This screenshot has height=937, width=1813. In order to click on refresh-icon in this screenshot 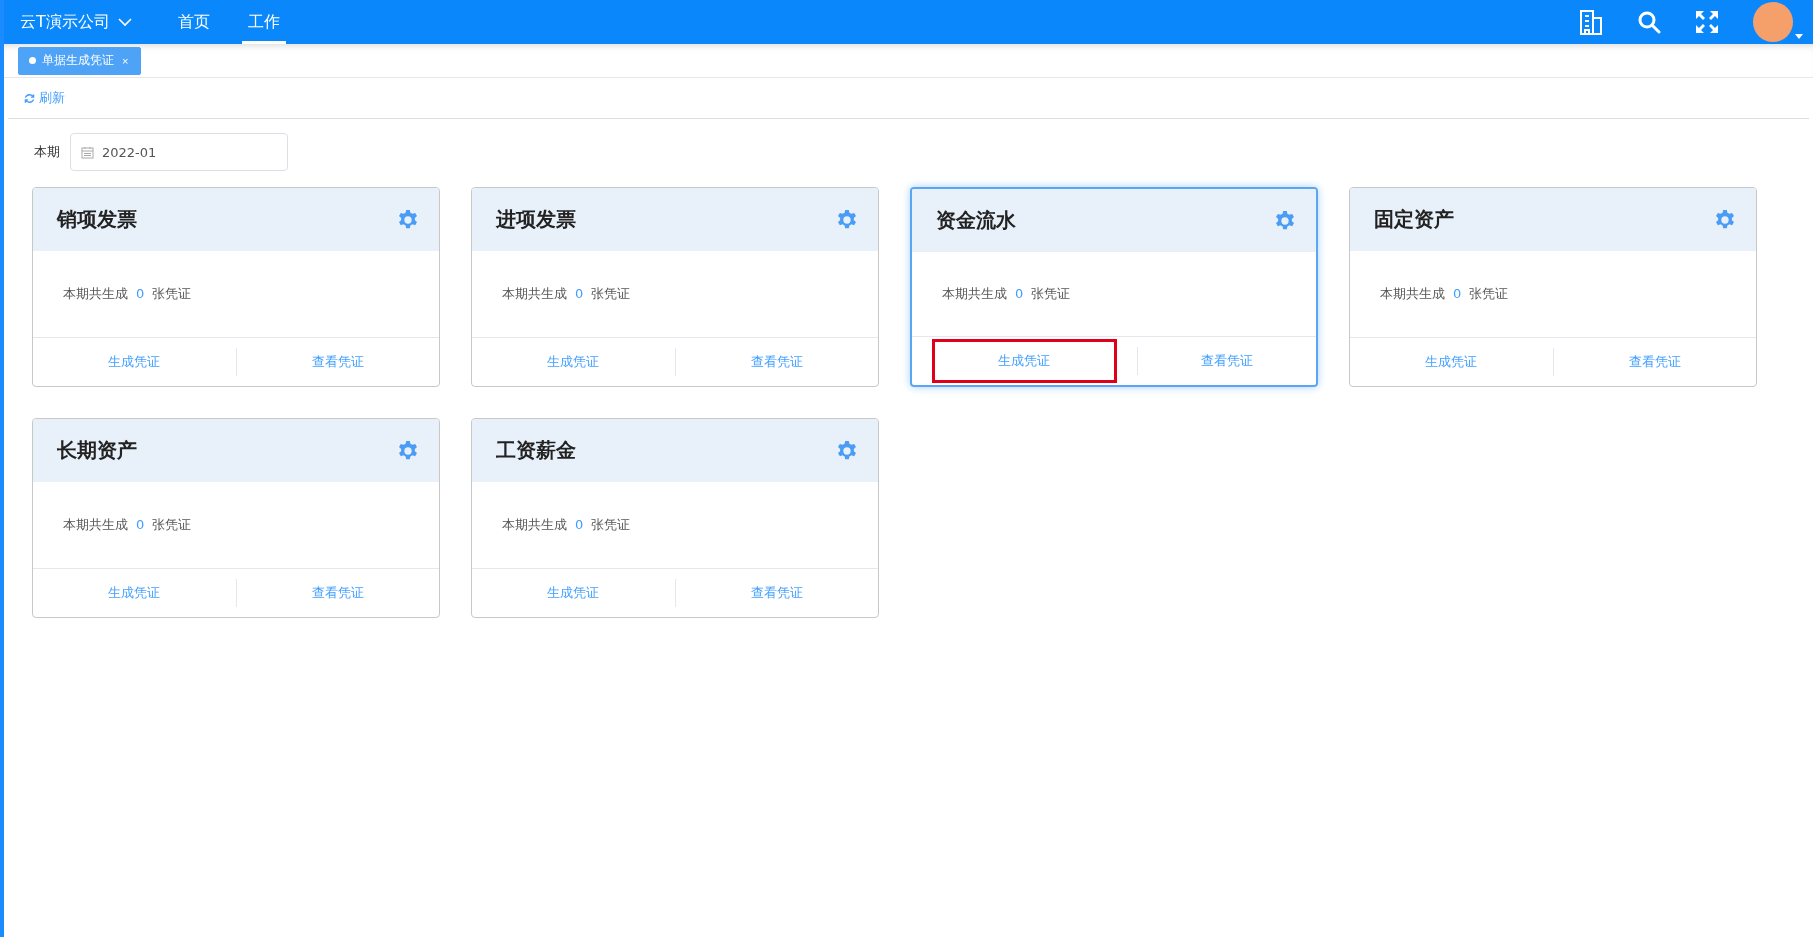, I will do `click(29, 98)`.